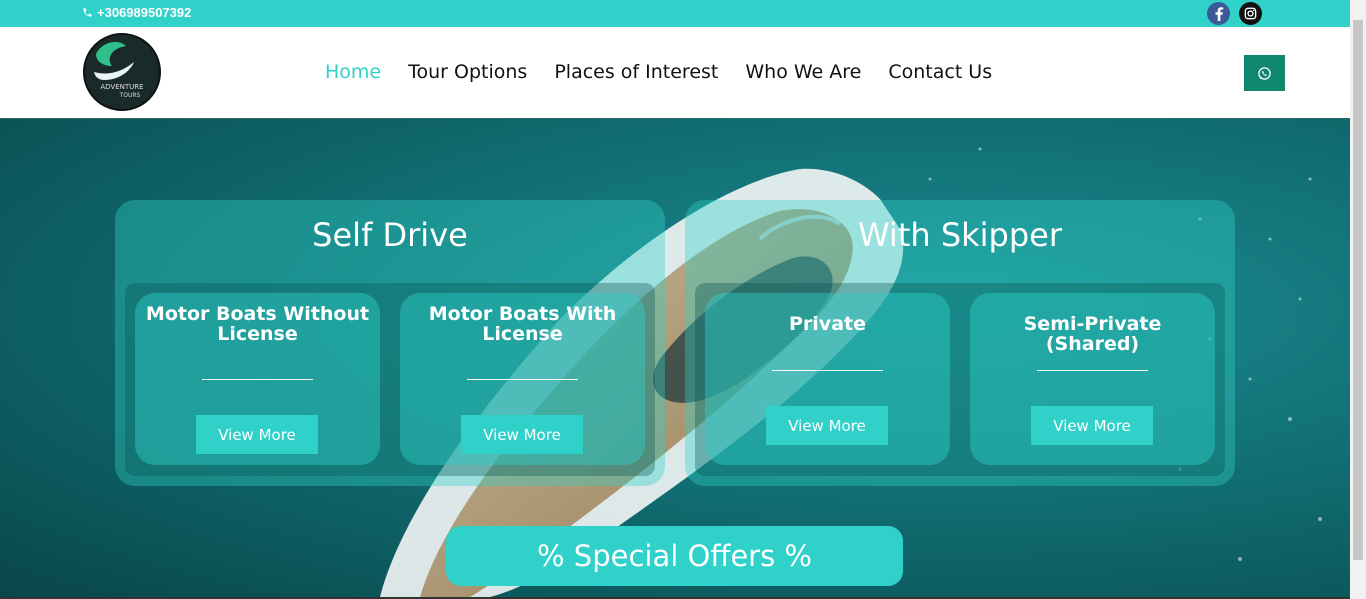  Describe the element at coordinates (803, 72) in the screenshot. I see `nav-who-we-are: Who We Are` at that location.